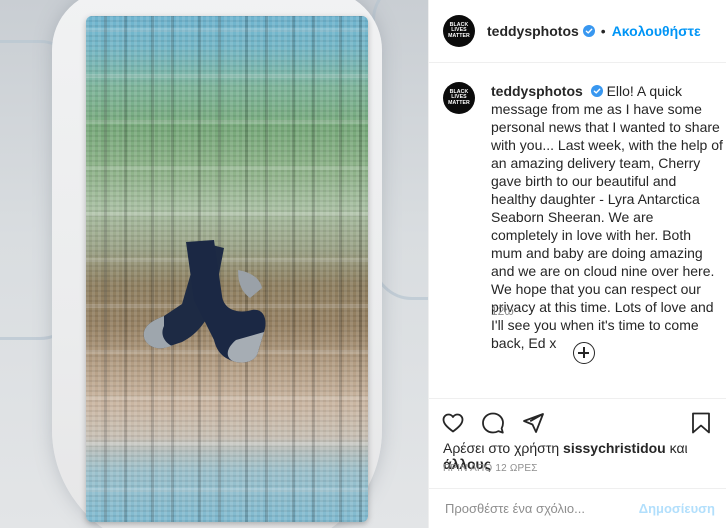 Image resolution: width=726 pixels, height=528 pixels. What do you see at coordinates (226, 301) in the screenshot?
I see `baby-sock-right` at bounding box center [226, 301].